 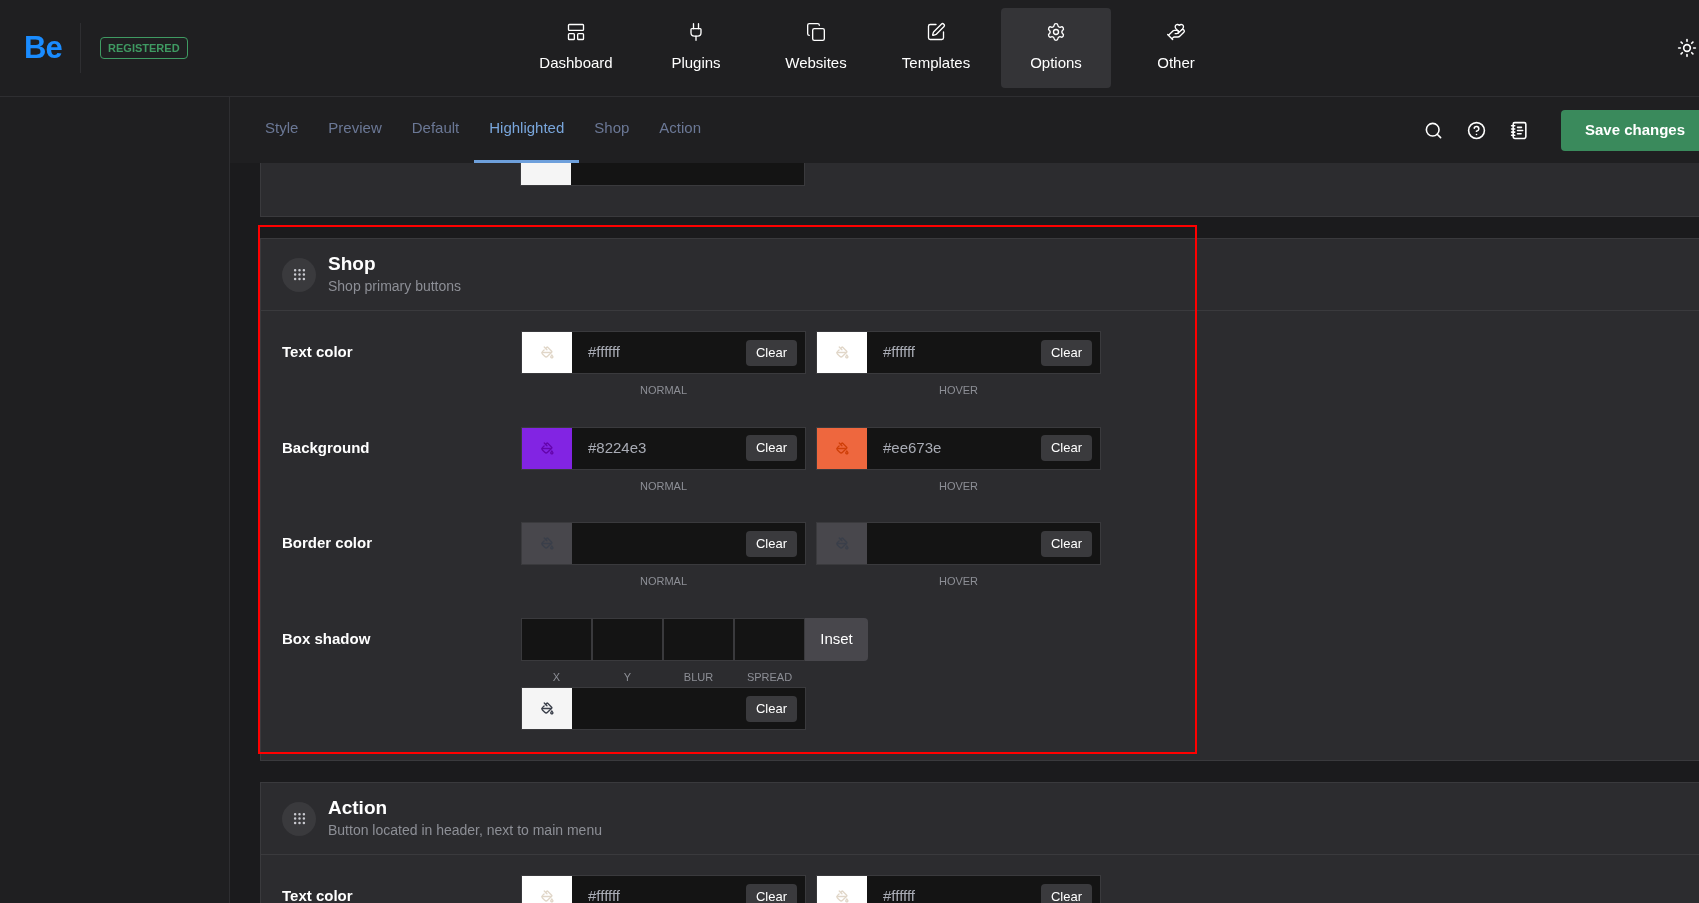 What do you see at coordinates (352, 264) in the screenshot?
I see `section-title: Shop` at bounding box center [352, 264].